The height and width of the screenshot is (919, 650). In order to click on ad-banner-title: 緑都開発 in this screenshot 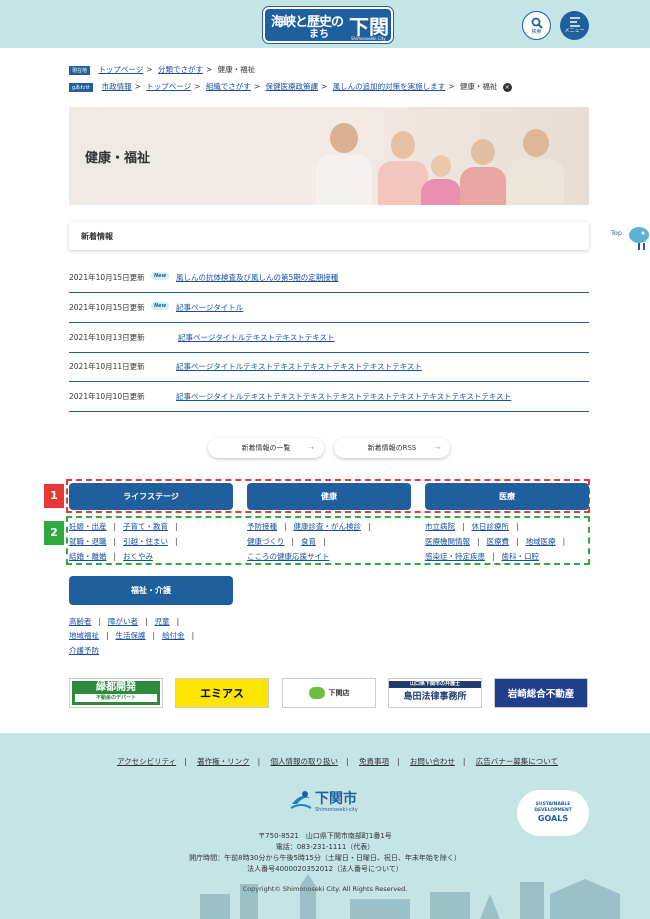, I will do `click(116, 687)`.